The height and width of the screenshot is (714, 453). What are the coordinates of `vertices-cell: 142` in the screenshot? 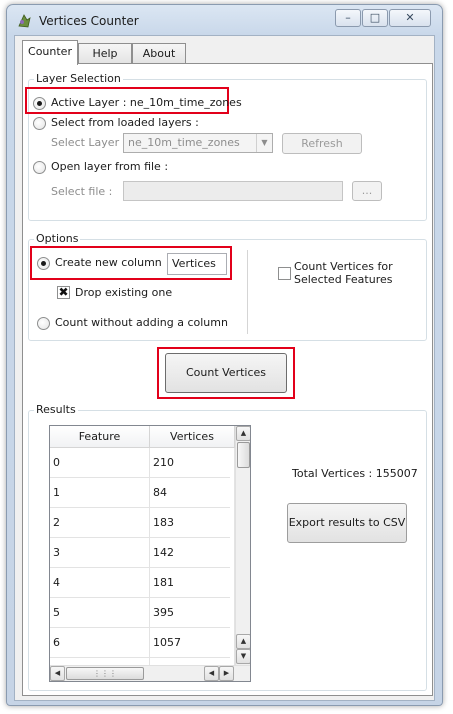 It's located at (192, 553).